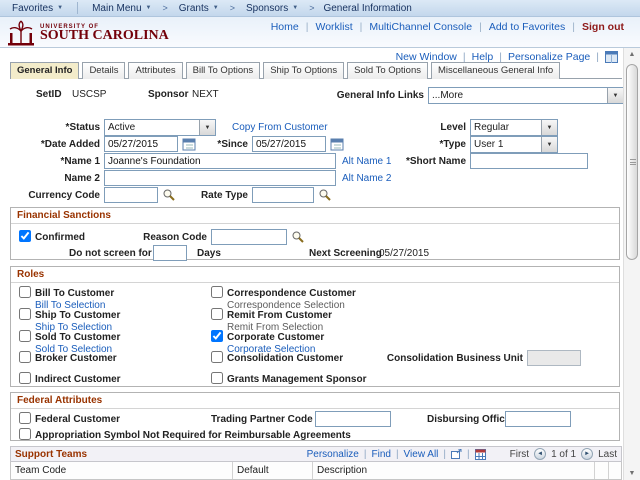 This screenshot has width=640, height=480. Describe the element at coordinates (199, 8) in the screenshot. I see `breadcrumb-grants: Grants ▼` at that location.